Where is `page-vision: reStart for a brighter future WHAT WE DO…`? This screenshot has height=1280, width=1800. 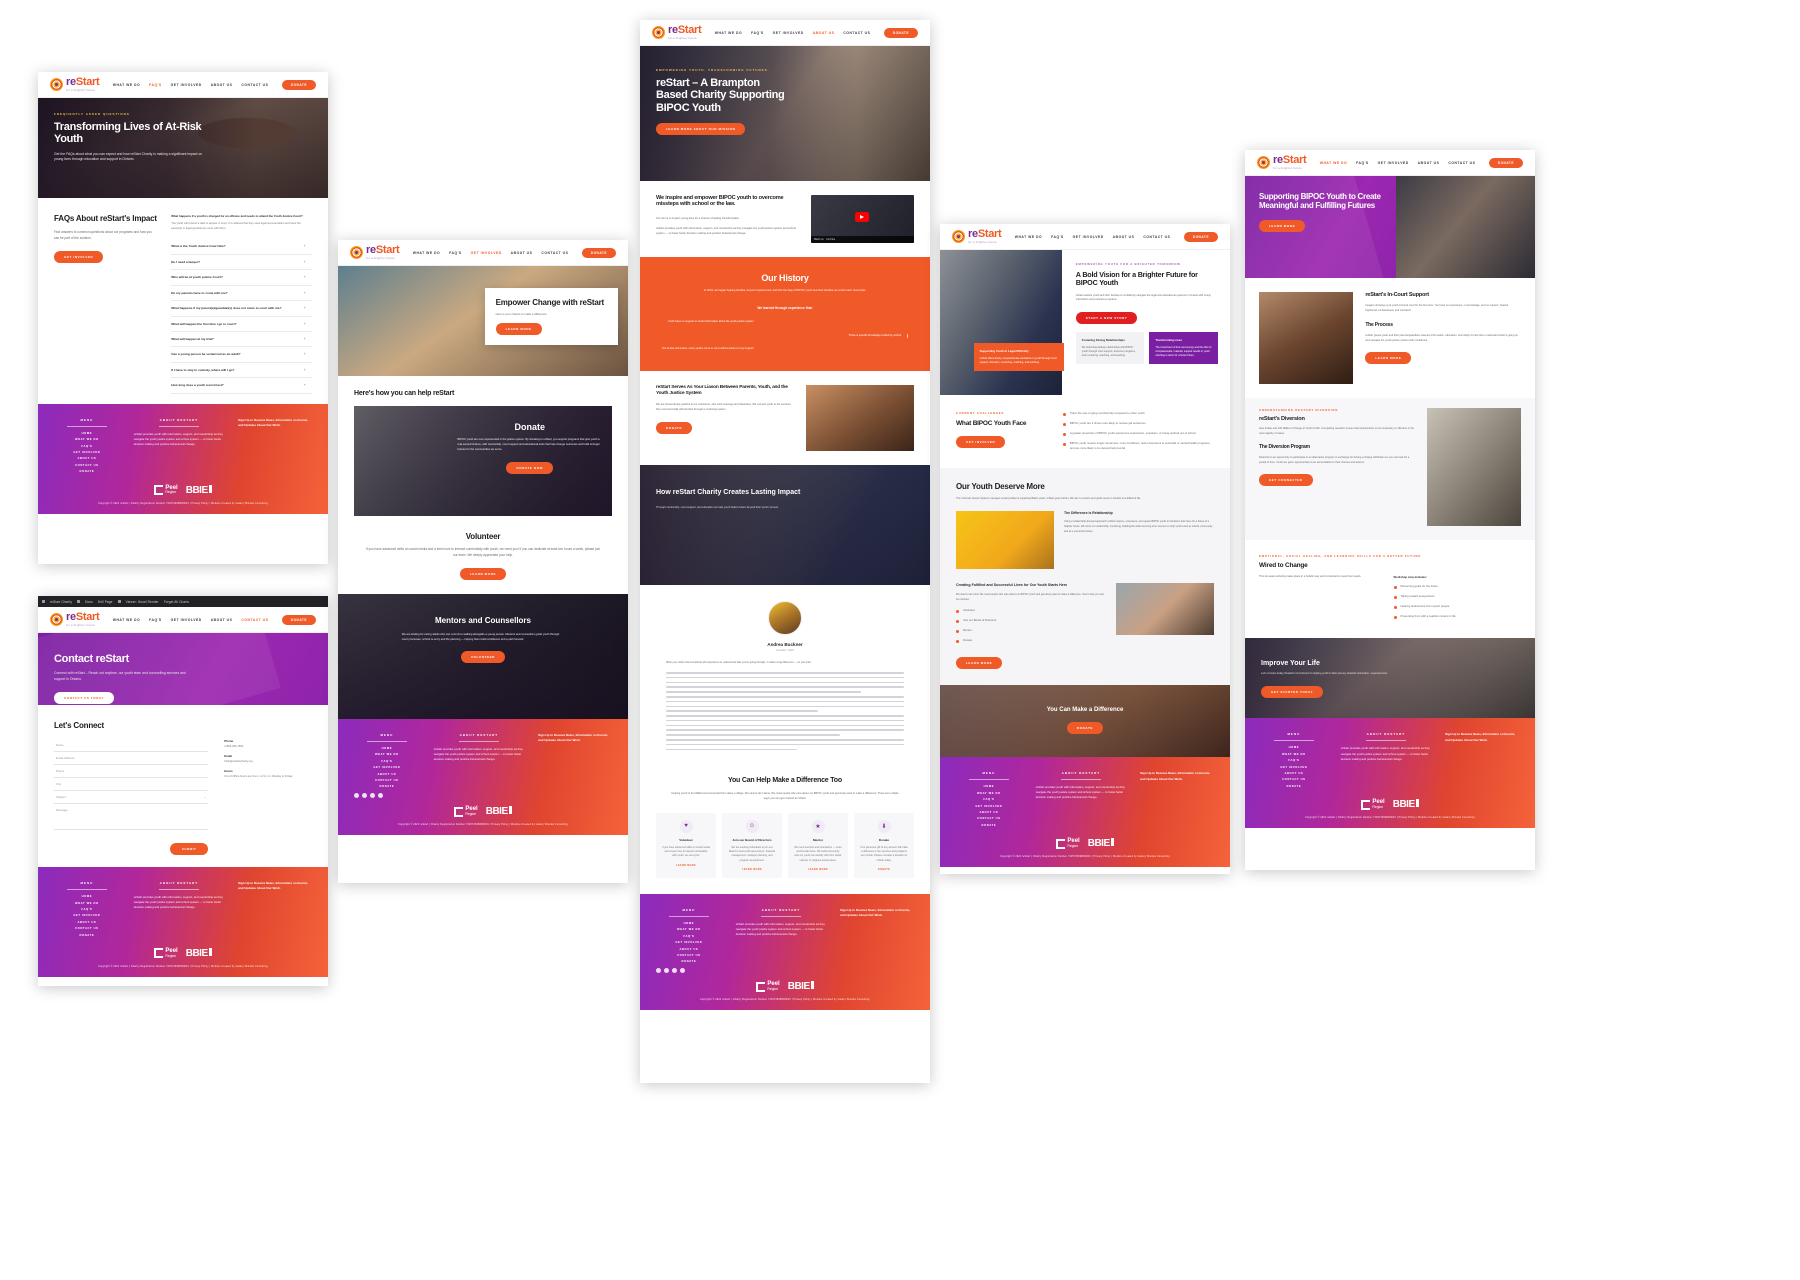 page-vision: reStart for a brighter future WHAT WE DO… is located at coordinates (1085, 549).